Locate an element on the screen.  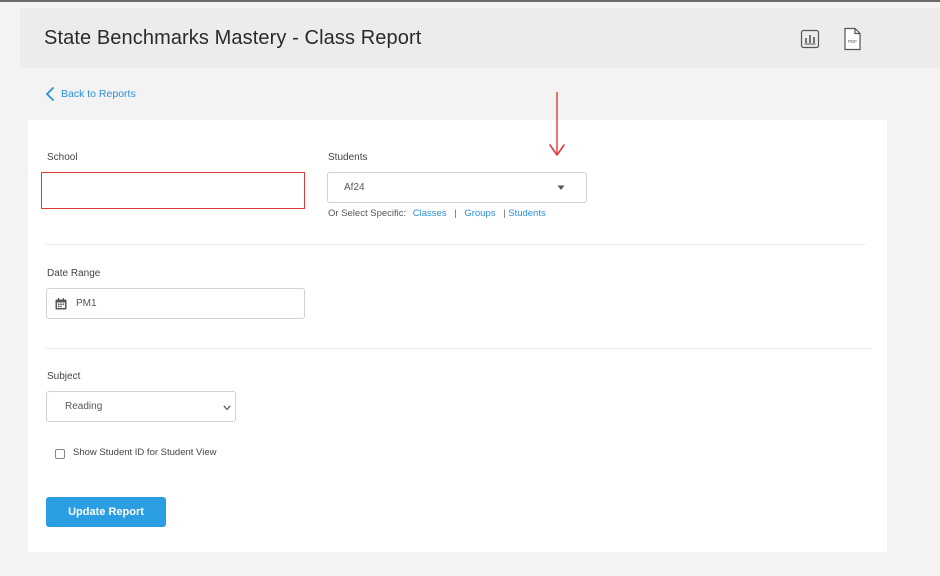
show-student-id-checkbox is located at coordinates (60, 454).